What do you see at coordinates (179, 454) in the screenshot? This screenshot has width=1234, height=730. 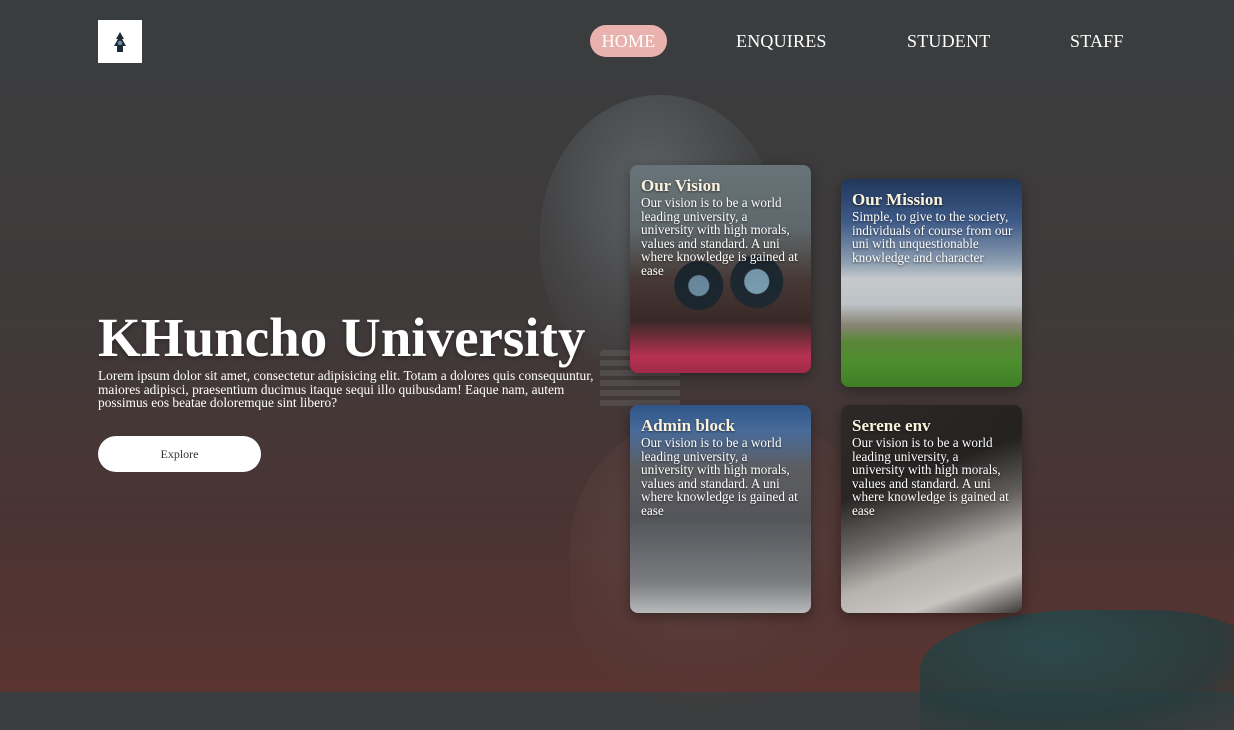 I see `explore-button: Explore` at bounding box center [179, 454].